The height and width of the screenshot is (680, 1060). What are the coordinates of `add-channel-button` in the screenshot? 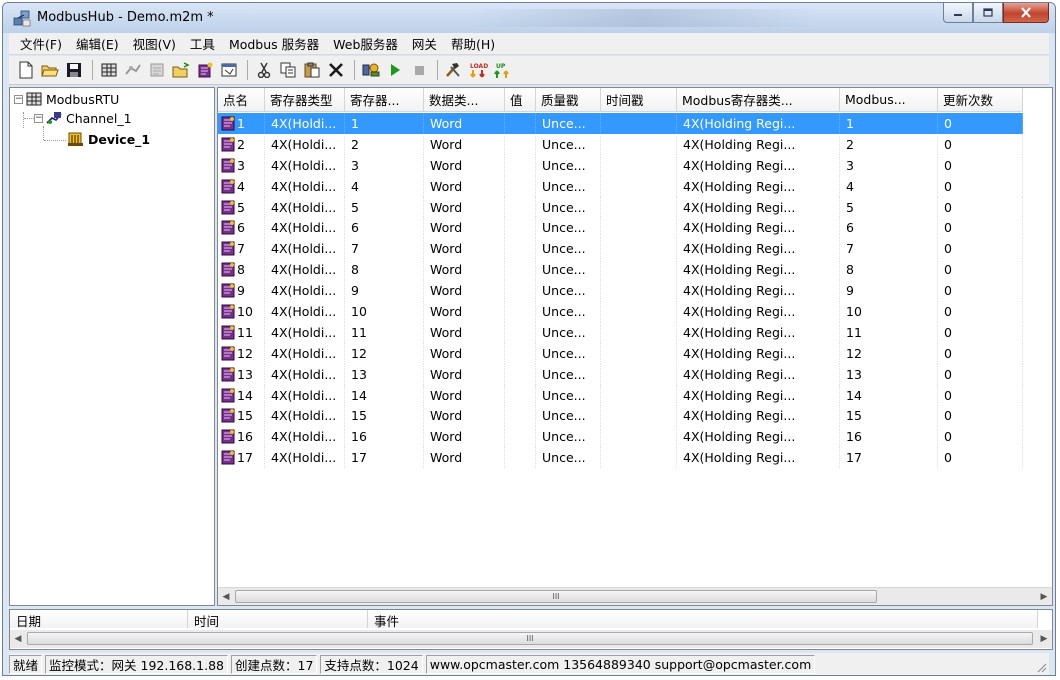 It's located at (109, 70).